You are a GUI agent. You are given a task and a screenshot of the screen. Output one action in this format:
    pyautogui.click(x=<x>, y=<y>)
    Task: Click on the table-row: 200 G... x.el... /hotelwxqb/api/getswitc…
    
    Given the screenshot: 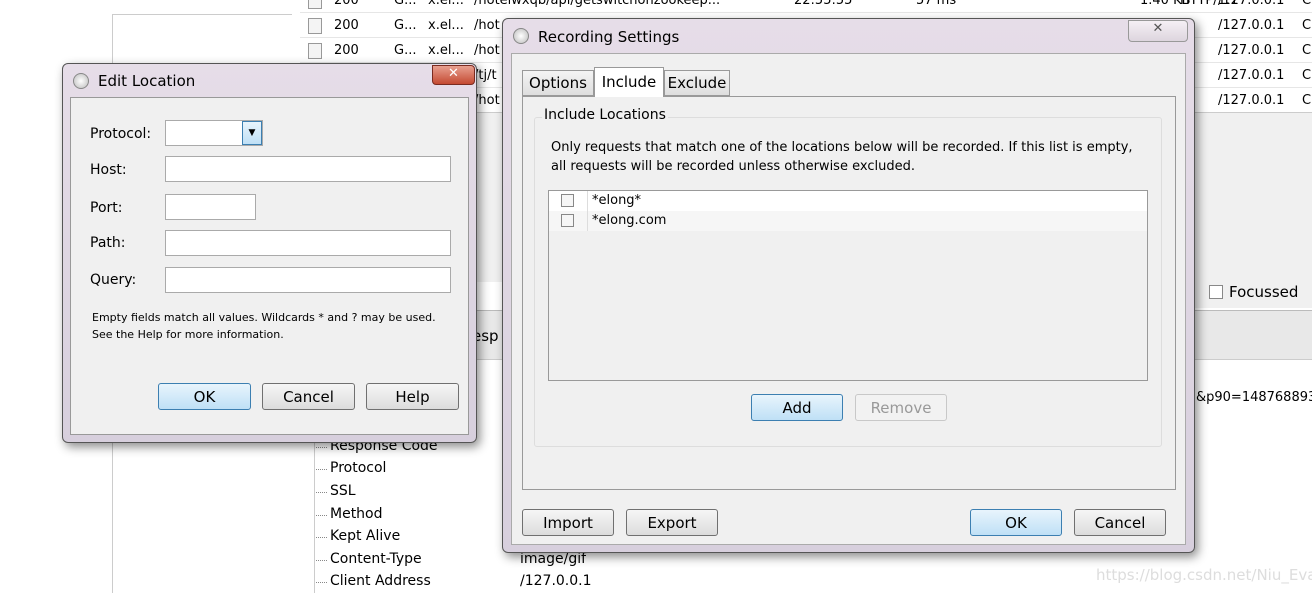 What is the action you would take?
    pyautogui.click(x=806, y=6)
    